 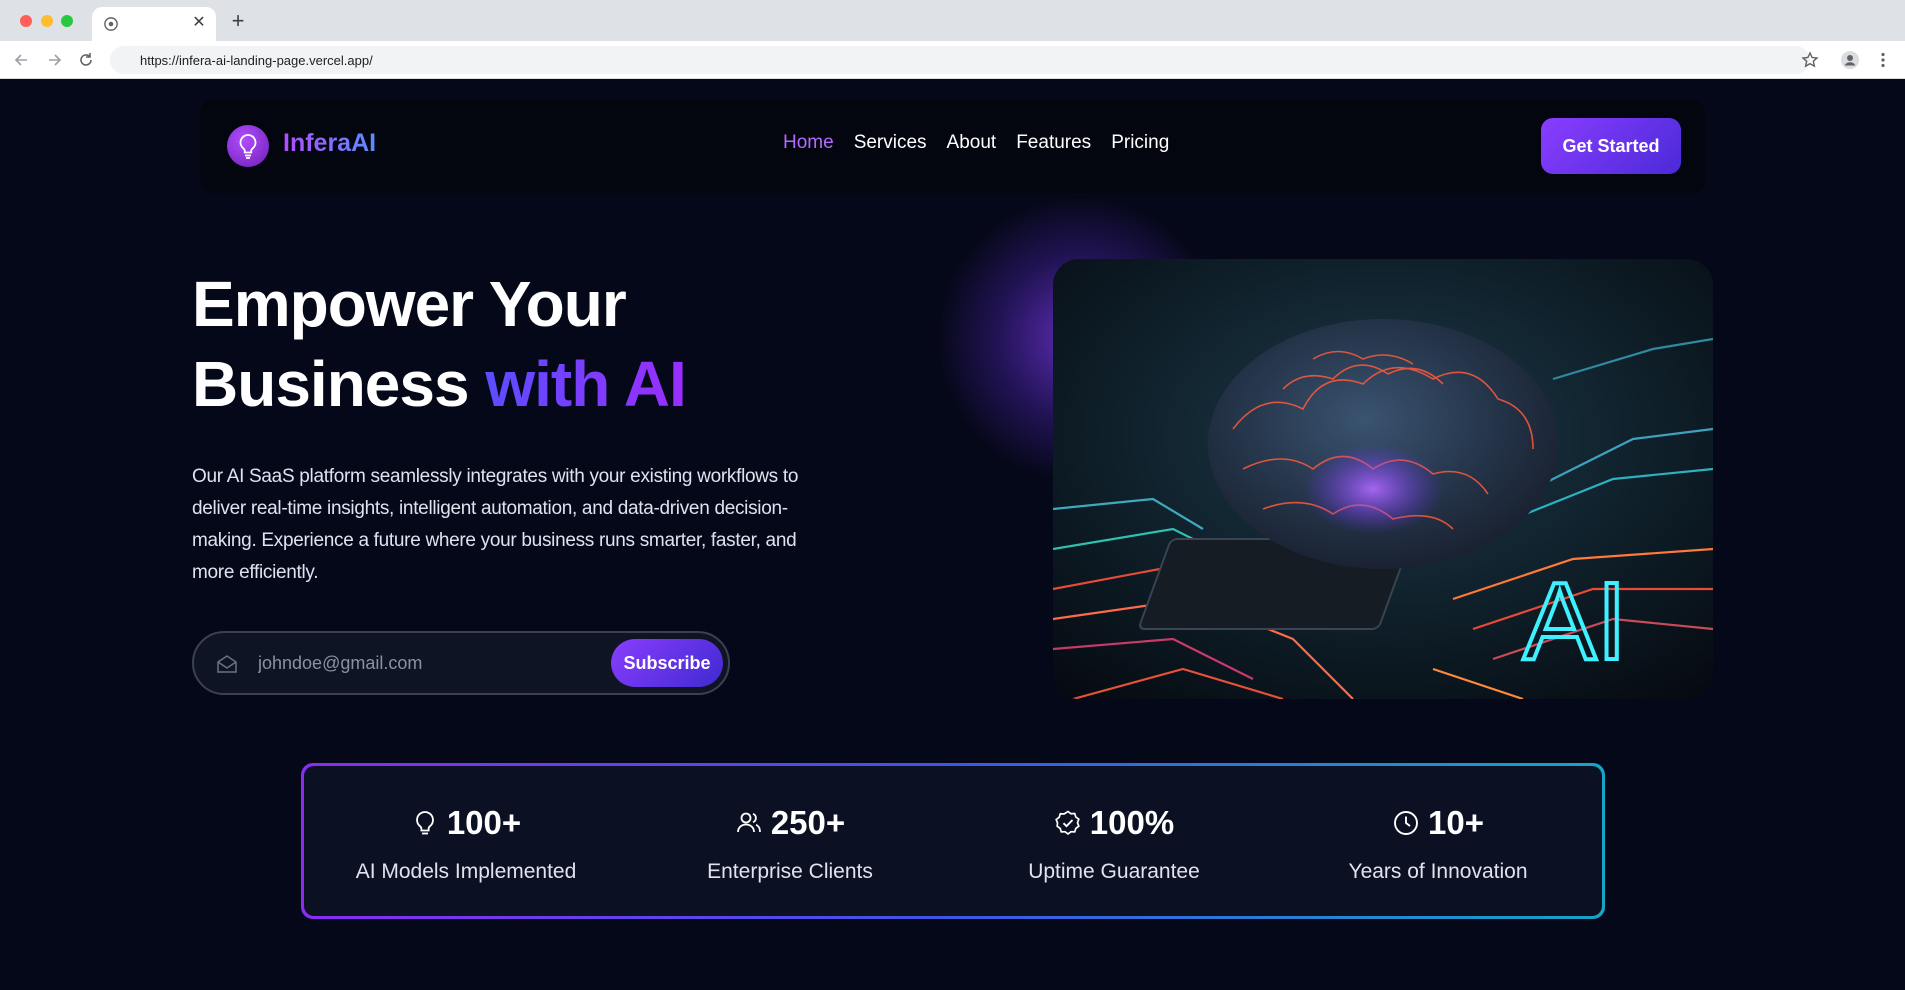 What do you see at coordinates (1053, 143) in the screenshot?
I see `nav-link-features: Features` at bounding box center [1053, 143].